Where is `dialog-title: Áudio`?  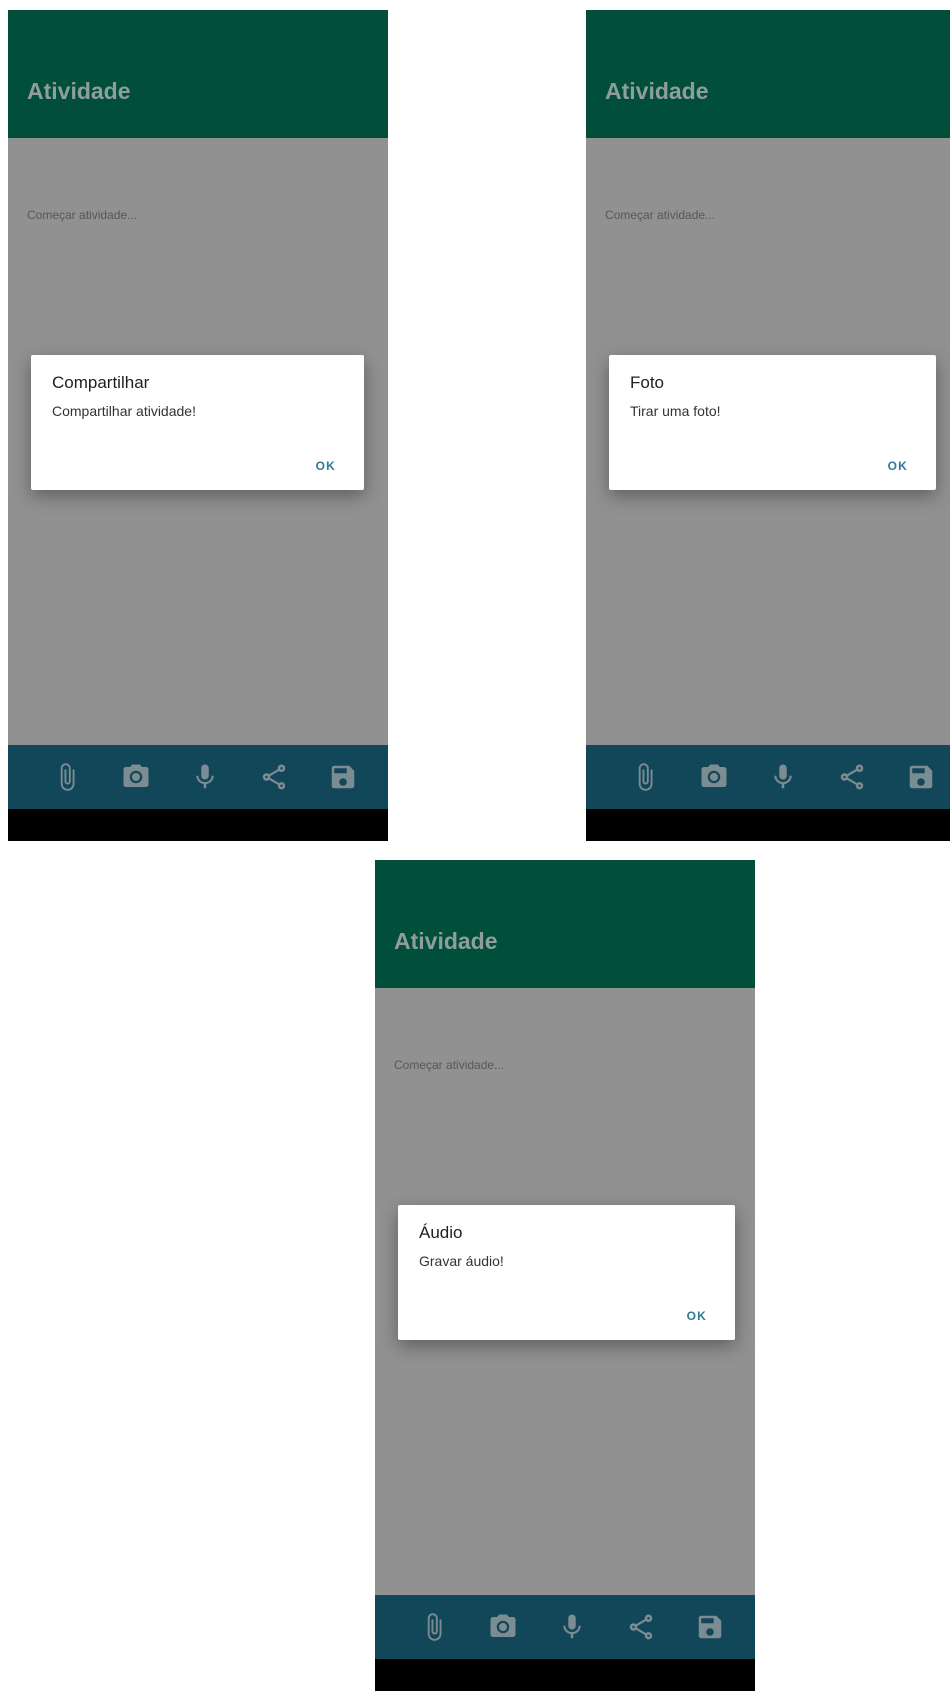 dialog-title: Áudio is located at coordinates (441, 1232).